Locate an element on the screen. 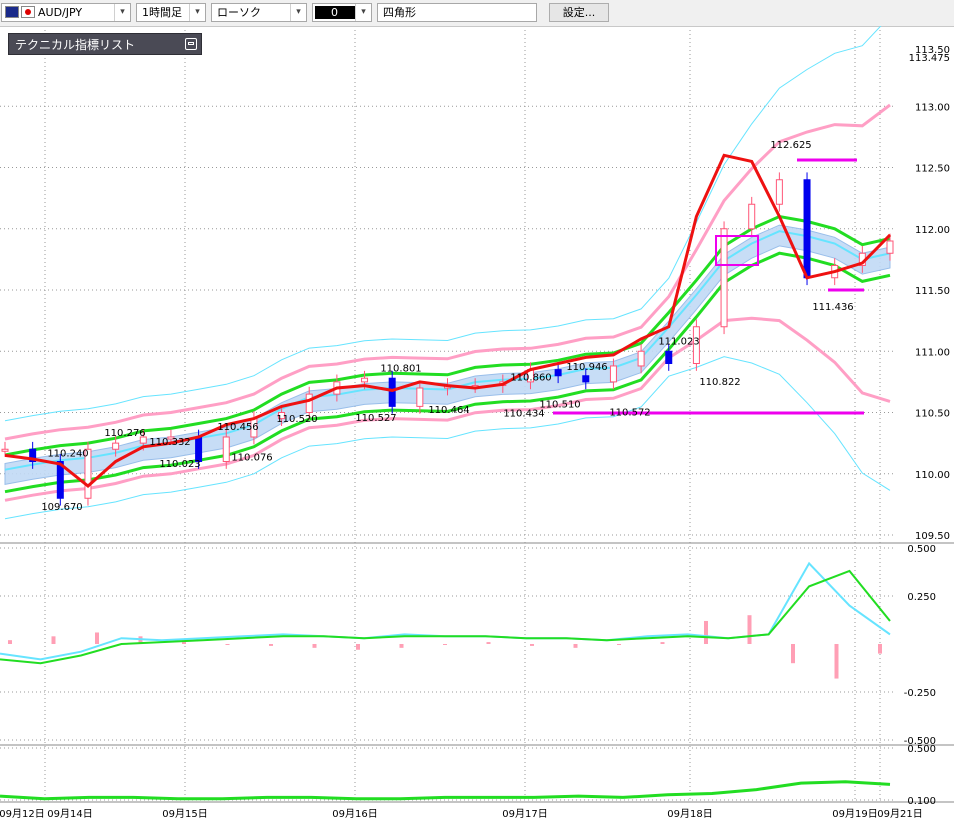  price-label: 110.510 is located at coordinates (559, 404).